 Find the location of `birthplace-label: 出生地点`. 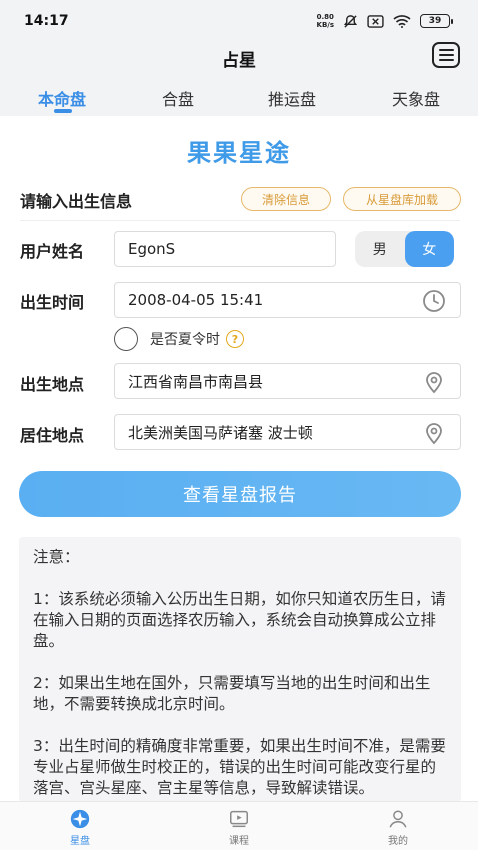

birthplace-label: 出生地点 is located at coordinates (52, 384).